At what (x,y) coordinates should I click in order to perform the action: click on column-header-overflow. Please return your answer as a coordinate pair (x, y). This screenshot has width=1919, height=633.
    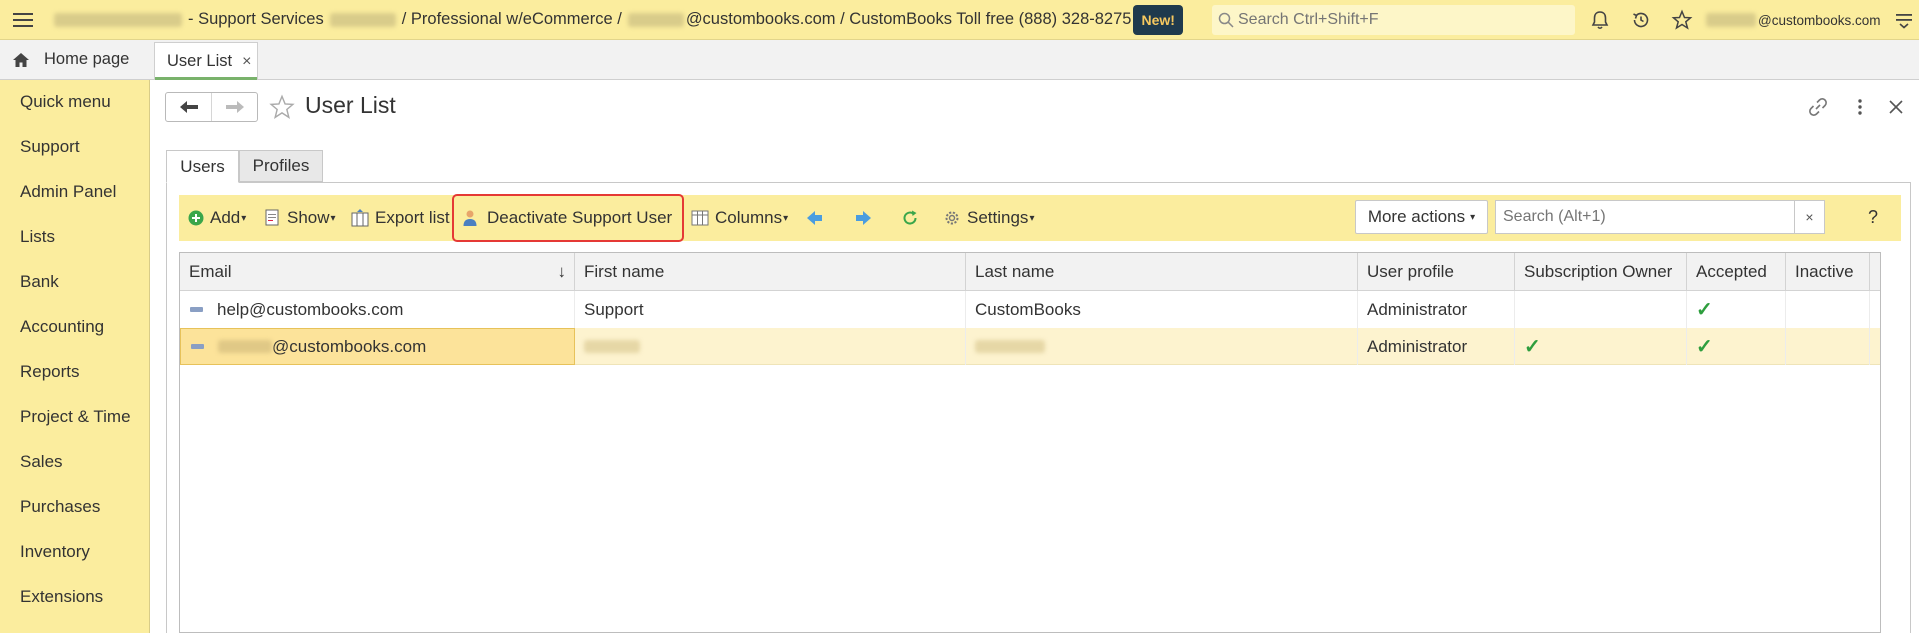
    Looking at the image, I should click on (1875, 272).